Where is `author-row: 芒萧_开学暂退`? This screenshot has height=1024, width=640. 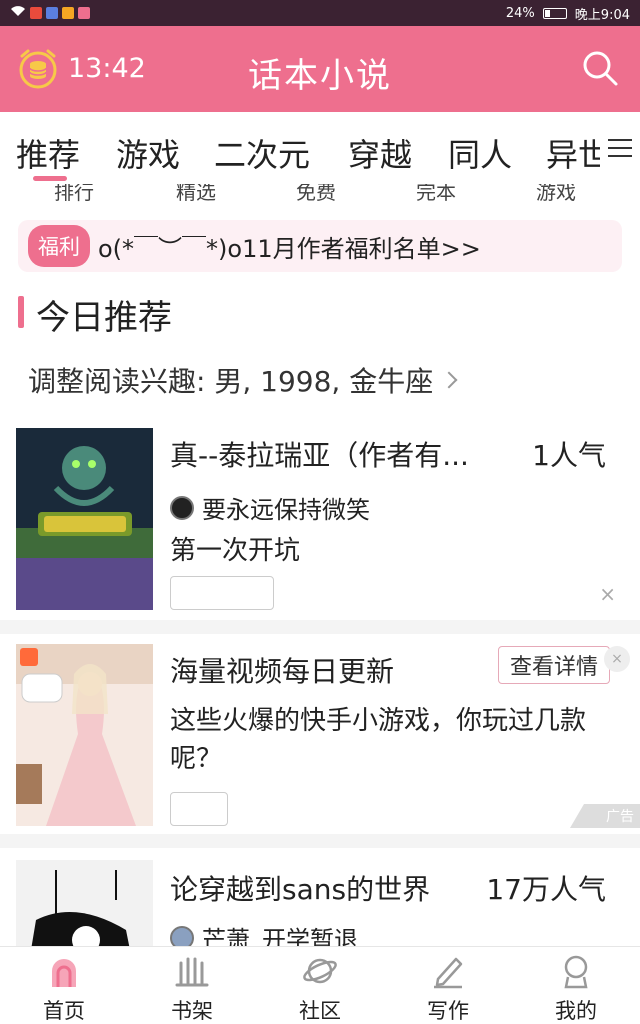
author-row: 芒萧_开学暂退 is located at coordinates (264, 933).